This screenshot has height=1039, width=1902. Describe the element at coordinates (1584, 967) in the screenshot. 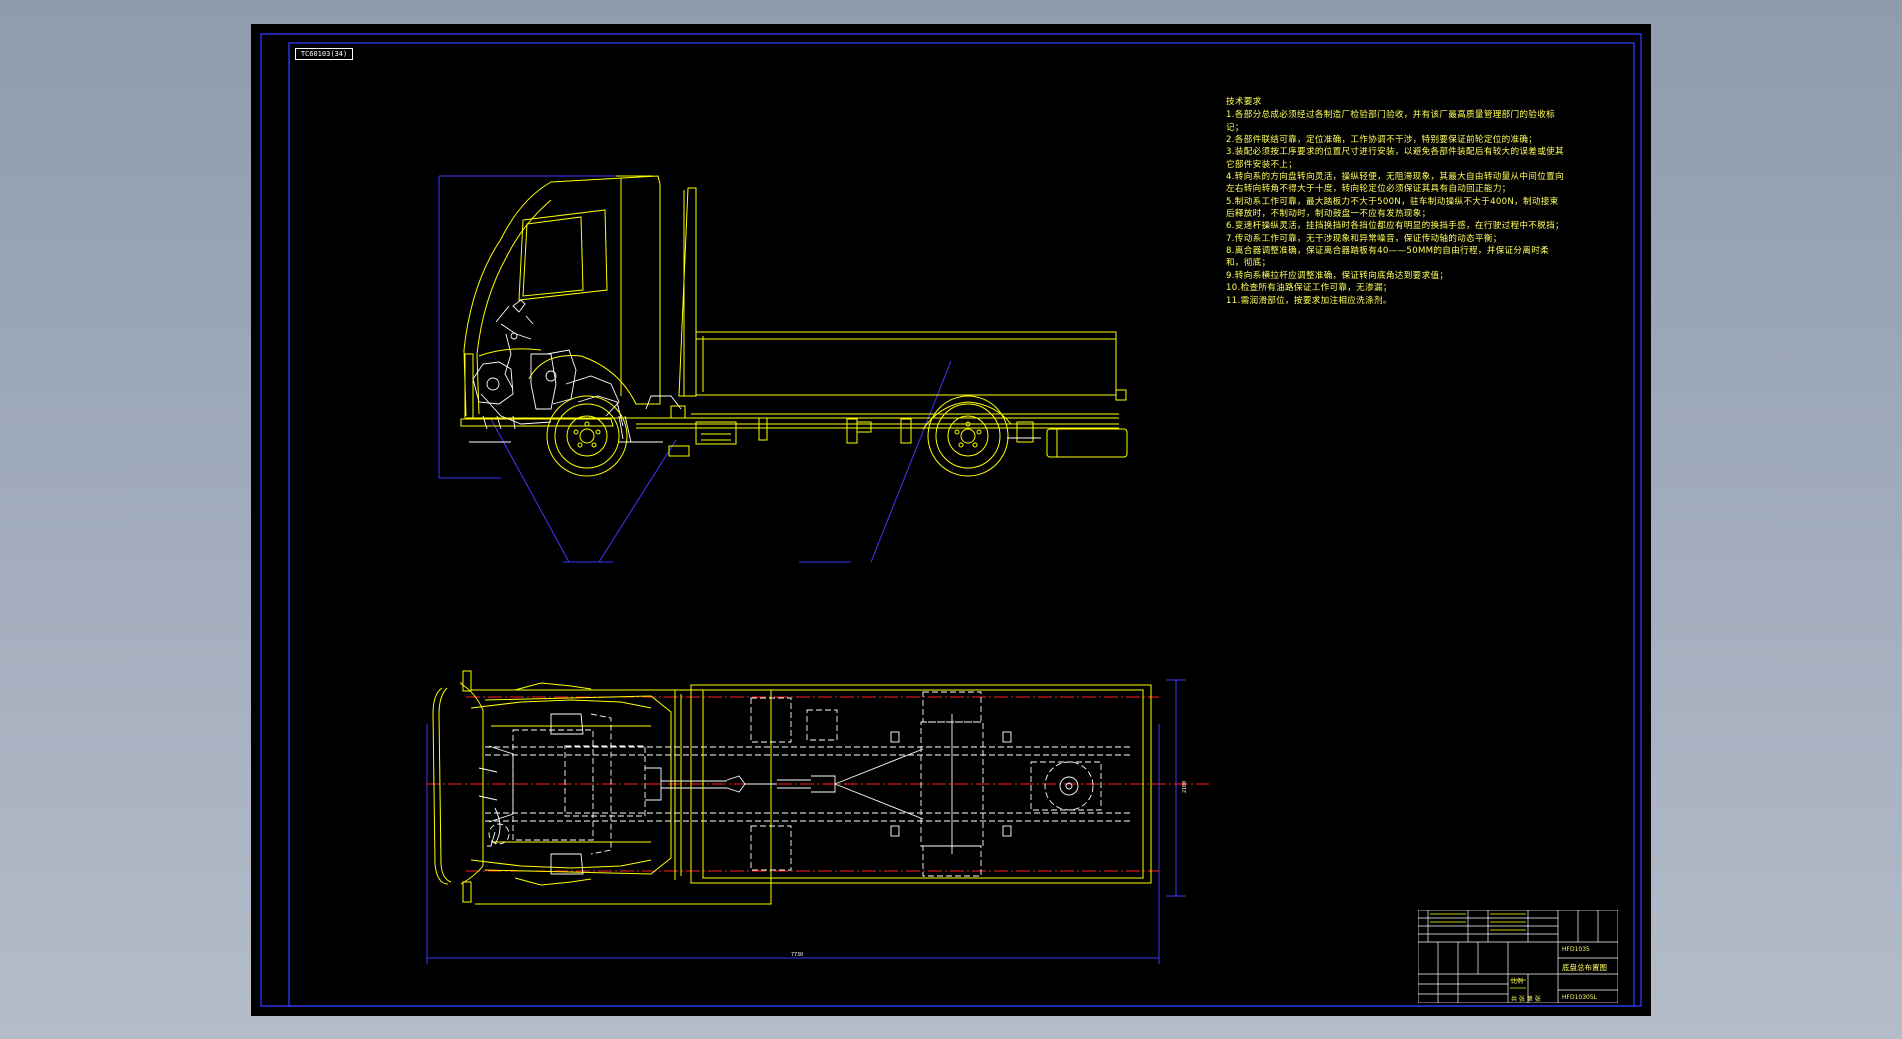

I see `drawing-name: 底盘总布置图` at that location.